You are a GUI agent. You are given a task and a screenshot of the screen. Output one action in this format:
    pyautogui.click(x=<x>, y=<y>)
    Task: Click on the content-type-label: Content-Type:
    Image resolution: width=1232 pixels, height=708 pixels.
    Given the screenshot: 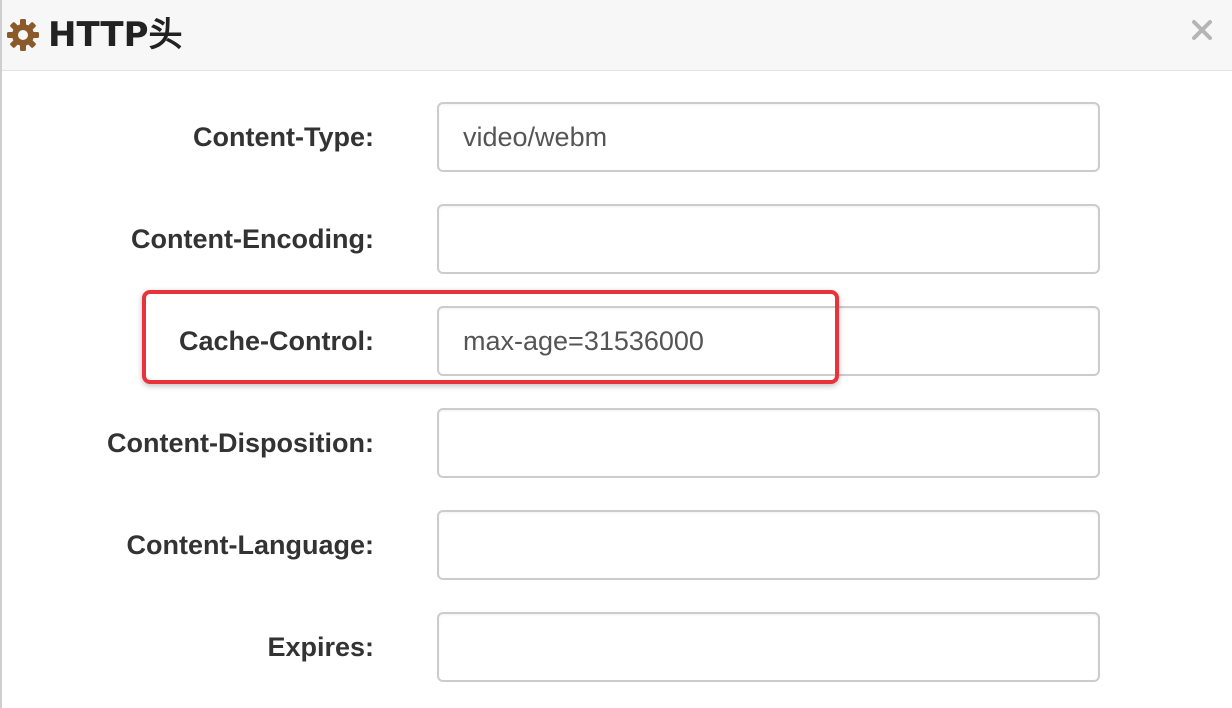 What is the action you would take?
    pyautogui.click(x=283, y=137)
    